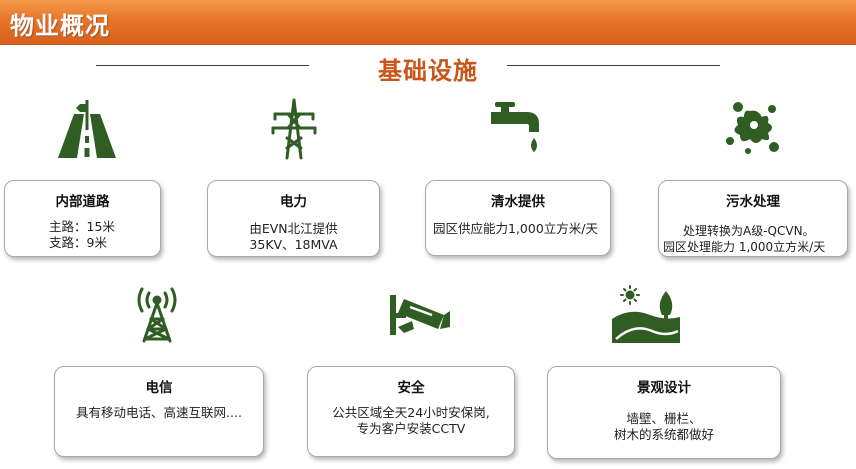  I want to click on facility-description: 园区供应能力1,000立方米/天, so click(521, 229).